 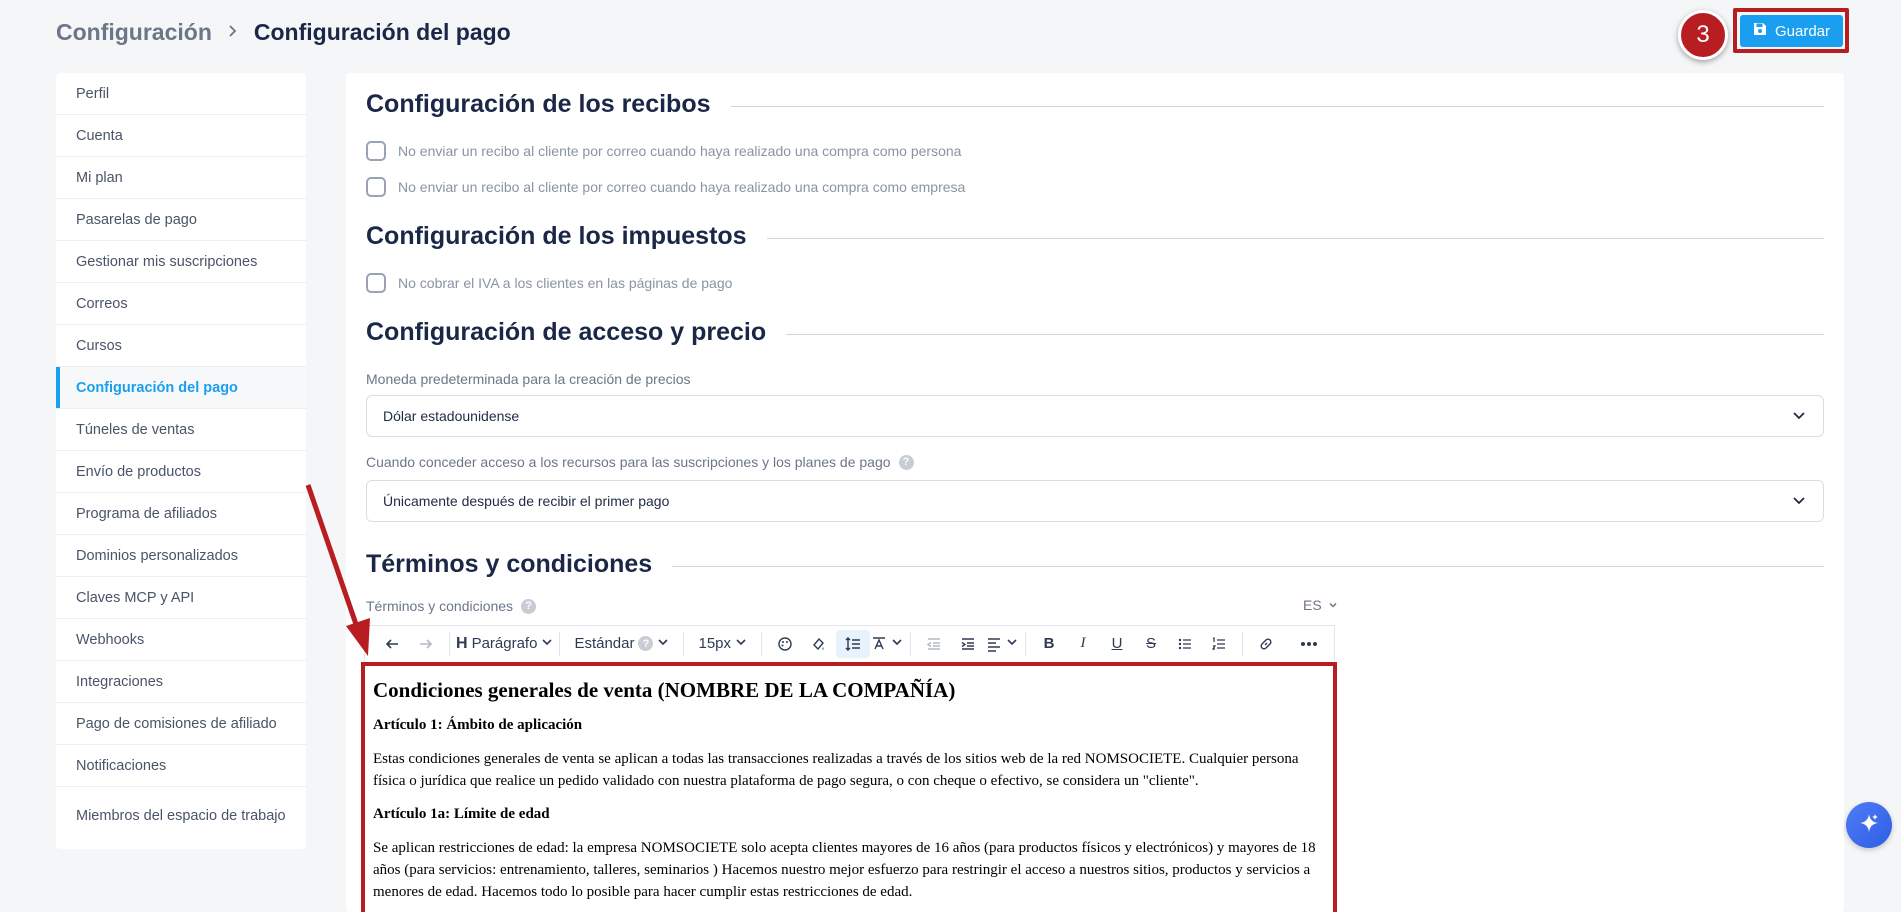 What do you see at coordinates (181, 346) in the screenshot?
I see `sidebar-item-cursos: Cursos` at bounding box center [181, 346].